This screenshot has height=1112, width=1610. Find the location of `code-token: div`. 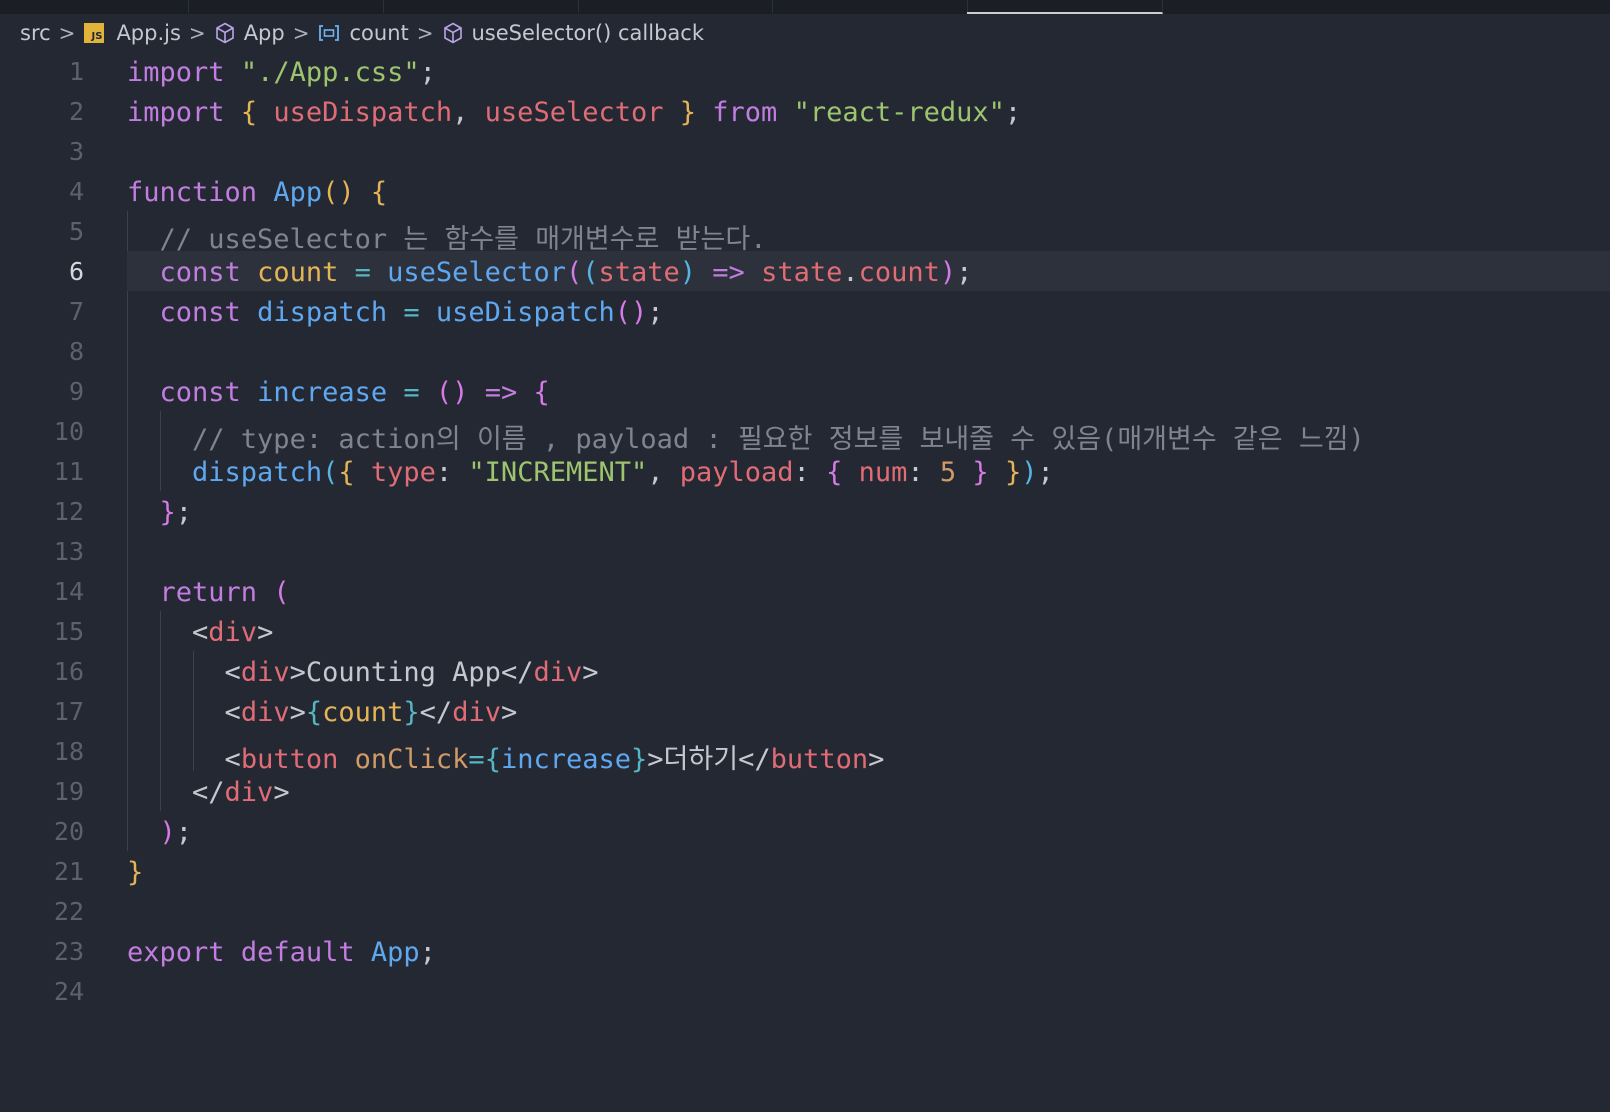

code-token: div is located at coordinates (265, 712).